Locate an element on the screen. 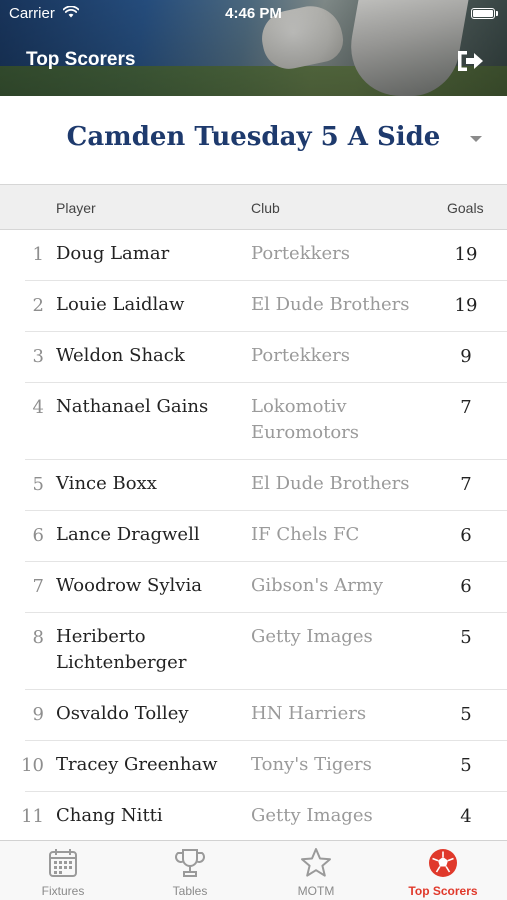 This screenshot has height=900, width=507. row-club: IF Chels FC is located at coordinates (305, 534).